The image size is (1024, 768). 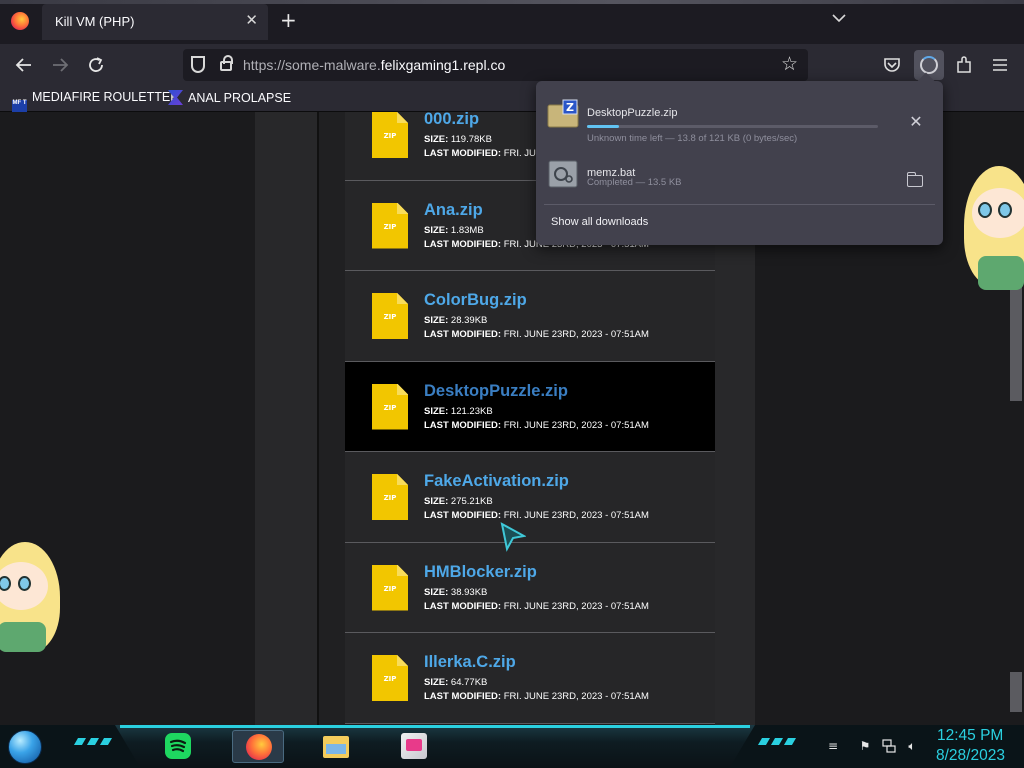 I want to click on file-link: HMBlocker.zip, so click(x=480, y=572).